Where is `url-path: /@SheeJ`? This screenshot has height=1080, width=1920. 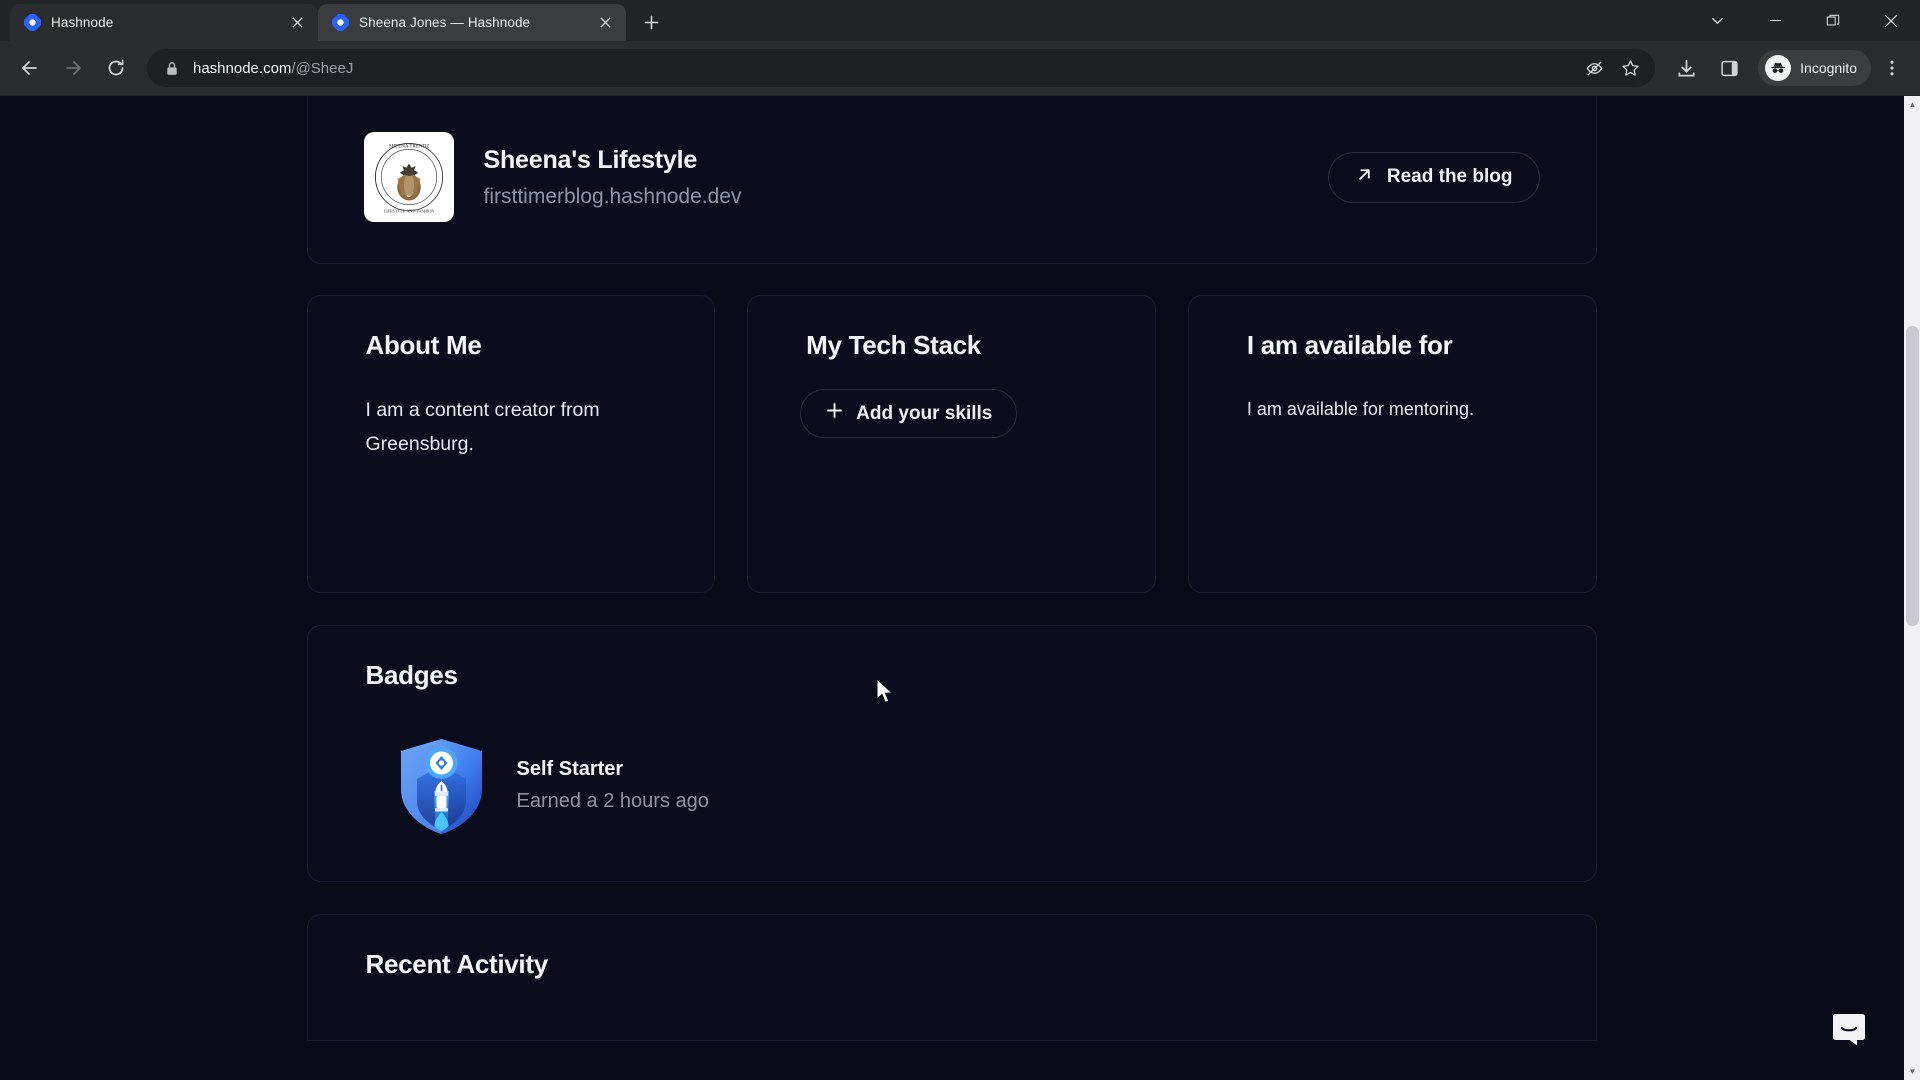
url-path: /@SheeJ is located at coordinates (322, 68).